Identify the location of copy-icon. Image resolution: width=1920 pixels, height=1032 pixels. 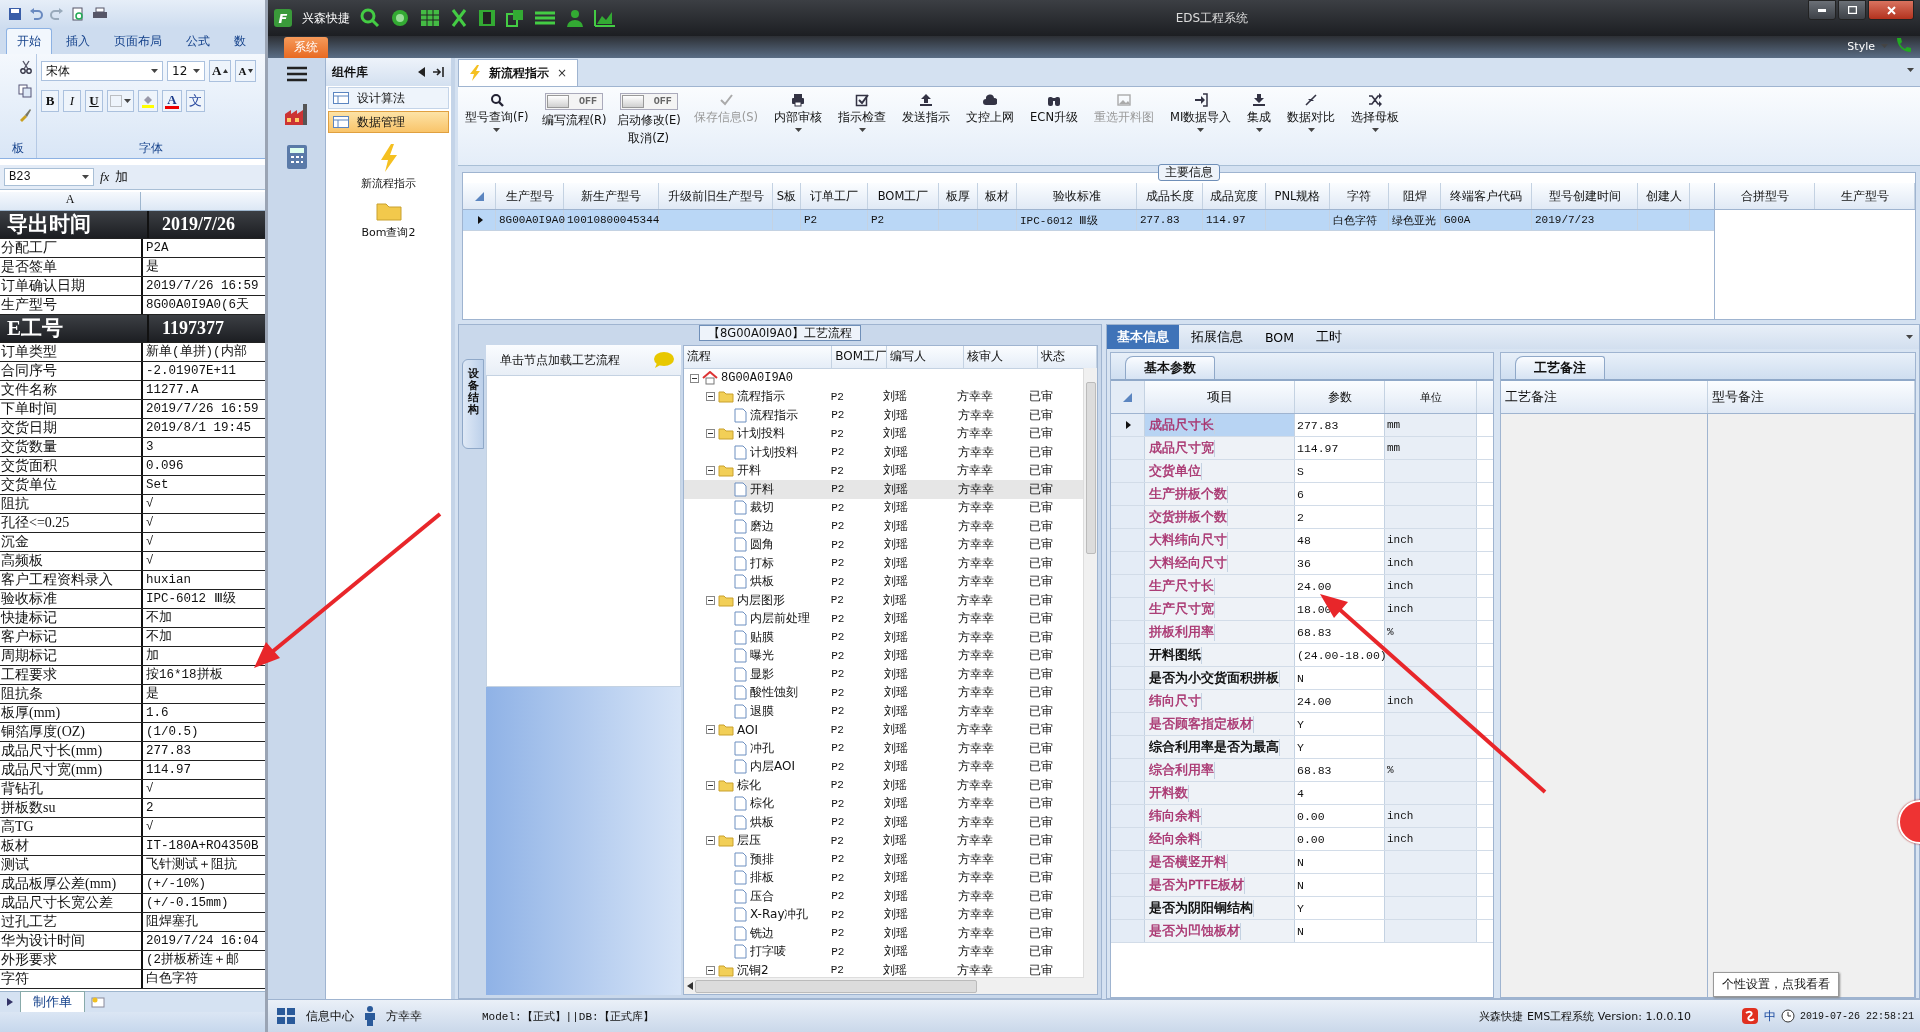
(25, 91).